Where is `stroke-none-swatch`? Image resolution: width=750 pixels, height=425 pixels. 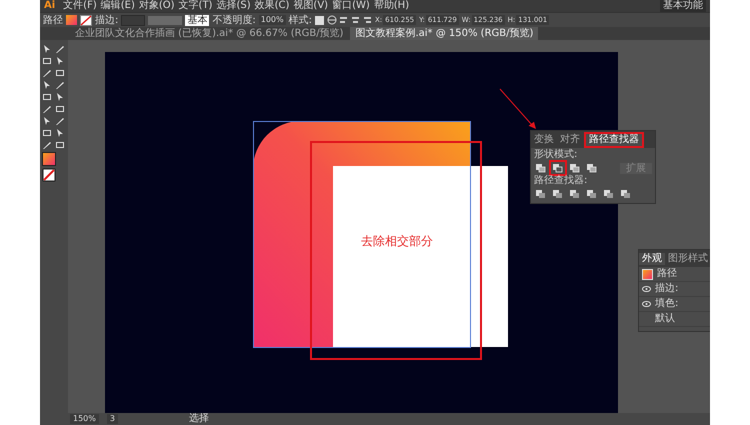 stroke-none-swatch is located at coordinates (49, 175).